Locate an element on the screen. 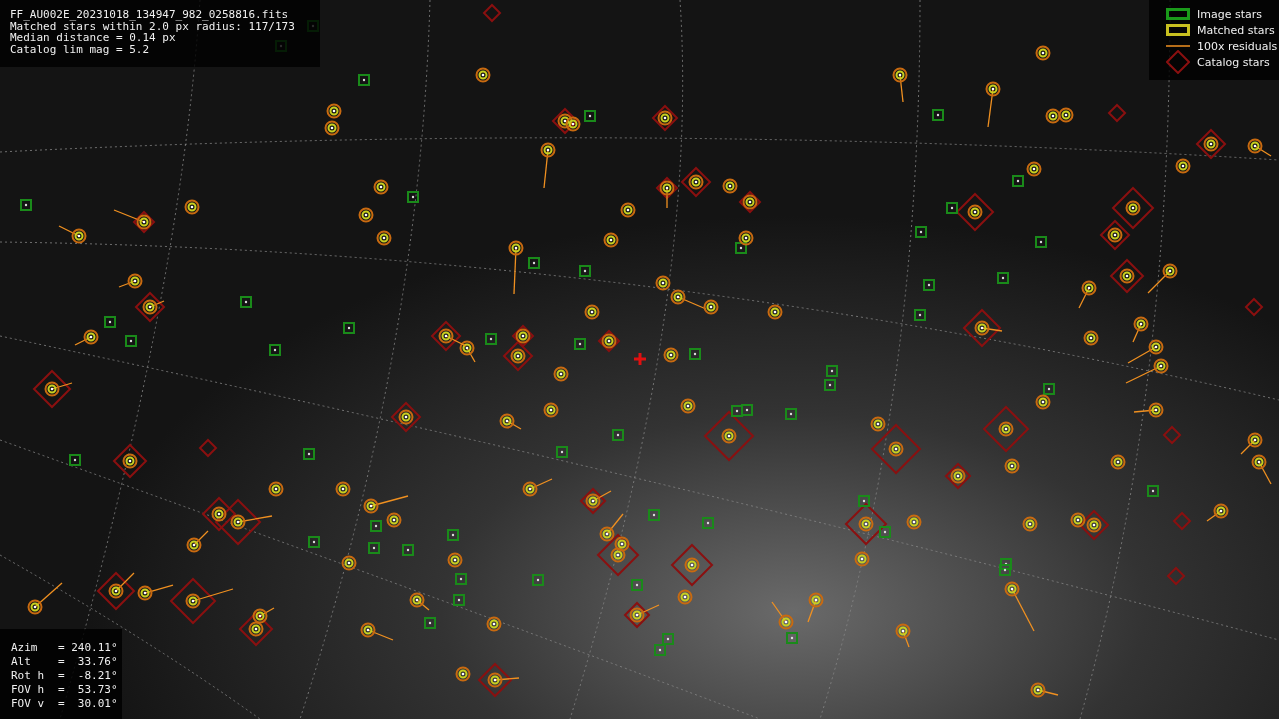 The width and height of the screenshot is (1279, 719). info-text: FF_AU002E_20231018_134947_982_0258816.fits is located at coordinates (150, 15).